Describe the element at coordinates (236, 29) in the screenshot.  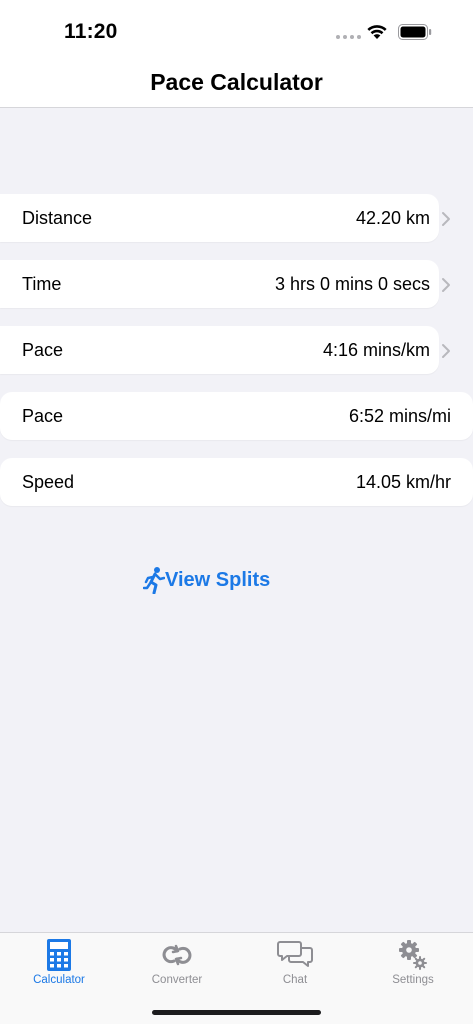
I see `status-bar: 11:20` at that location.